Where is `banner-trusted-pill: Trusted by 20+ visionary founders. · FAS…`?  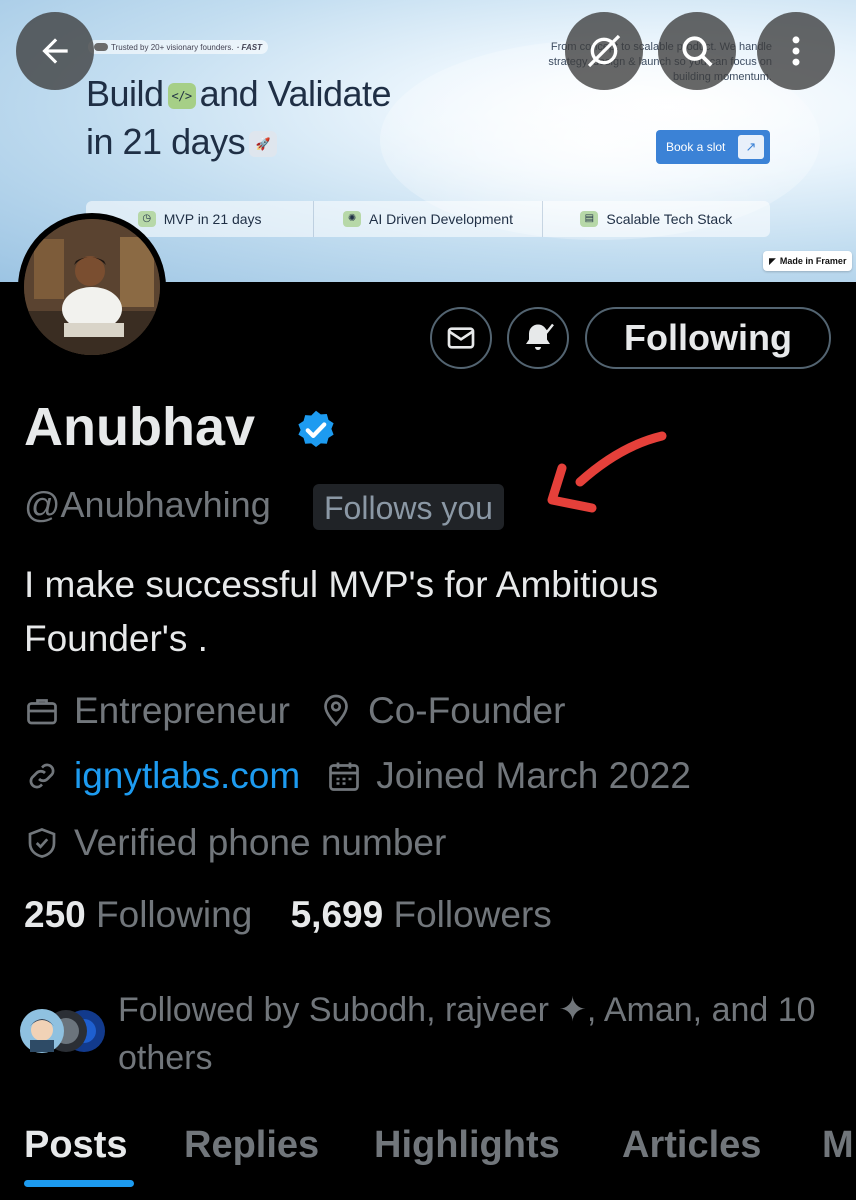
banner-trusted-pill: Trusted by 20+ visionary founders. · FAS… is located at coordinates (178, 47).